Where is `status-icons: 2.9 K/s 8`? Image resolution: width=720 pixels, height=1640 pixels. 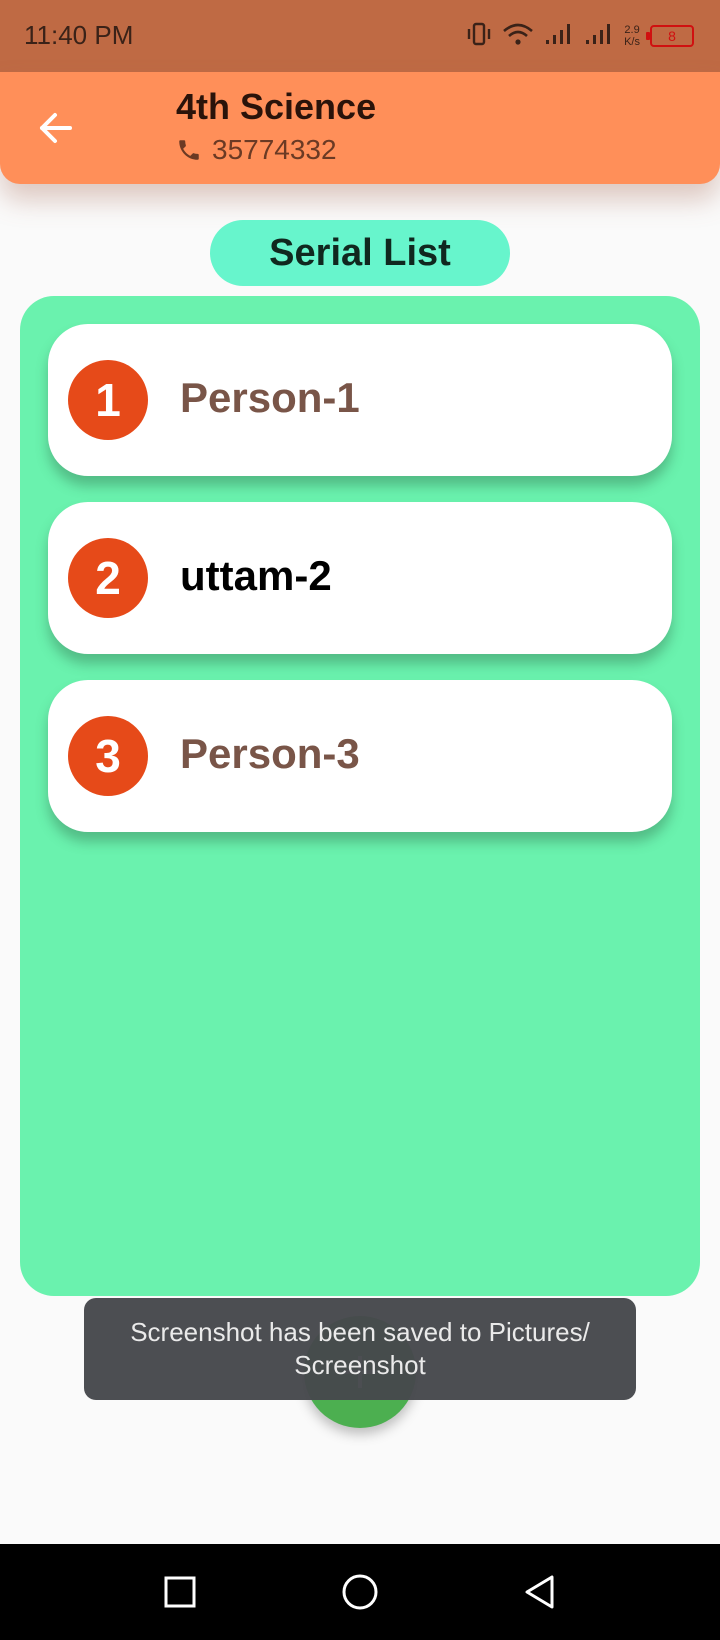
status-icons: 2.9 K/s 8 is located at coordinates (580, 36).